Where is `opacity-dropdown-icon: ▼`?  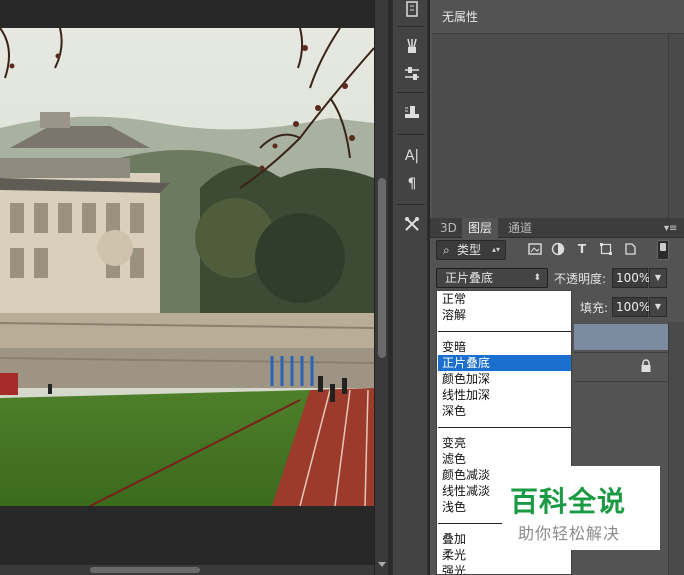 opacity-dropdown-icon: ▼ is located at coordinates (658, 278).